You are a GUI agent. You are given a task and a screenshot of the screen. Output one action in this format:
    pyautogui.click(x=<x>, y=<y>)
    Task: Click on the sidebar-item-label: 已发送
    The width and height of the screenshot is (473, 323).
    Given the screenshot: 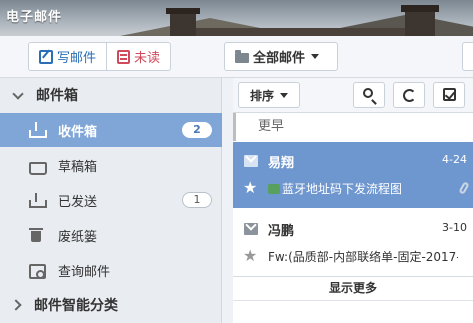 What is the action you would take?
    pyautogui.click(x=78, y=202)
    